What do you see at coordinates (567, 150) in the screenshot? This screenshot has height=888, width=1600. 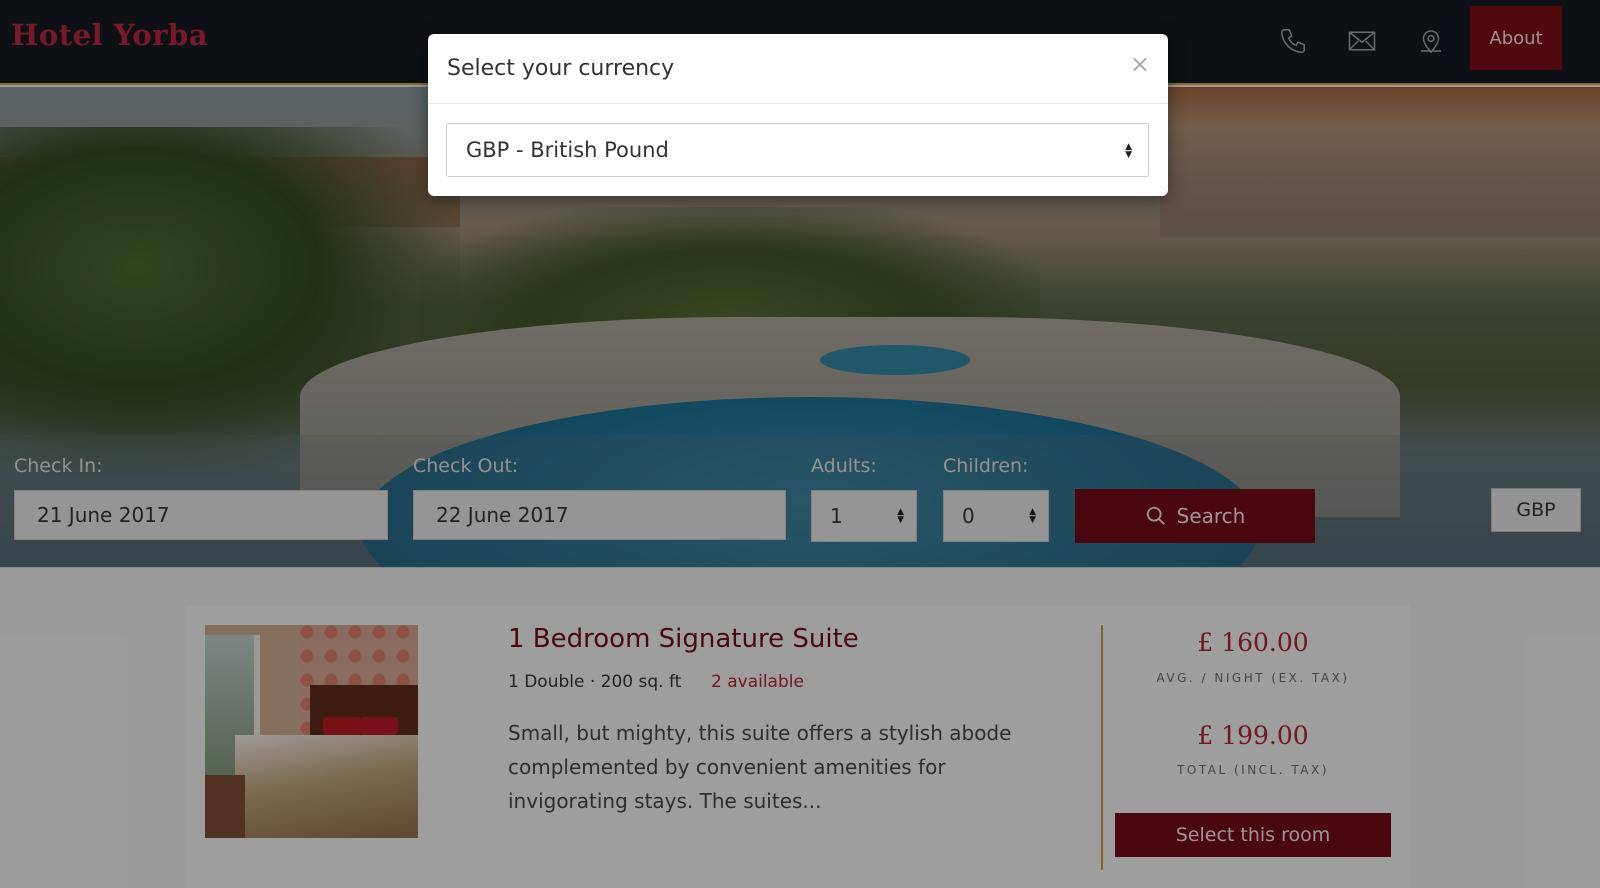 I see `currency-select-value: GBP - British Pound` at bounding box center [567, 150].